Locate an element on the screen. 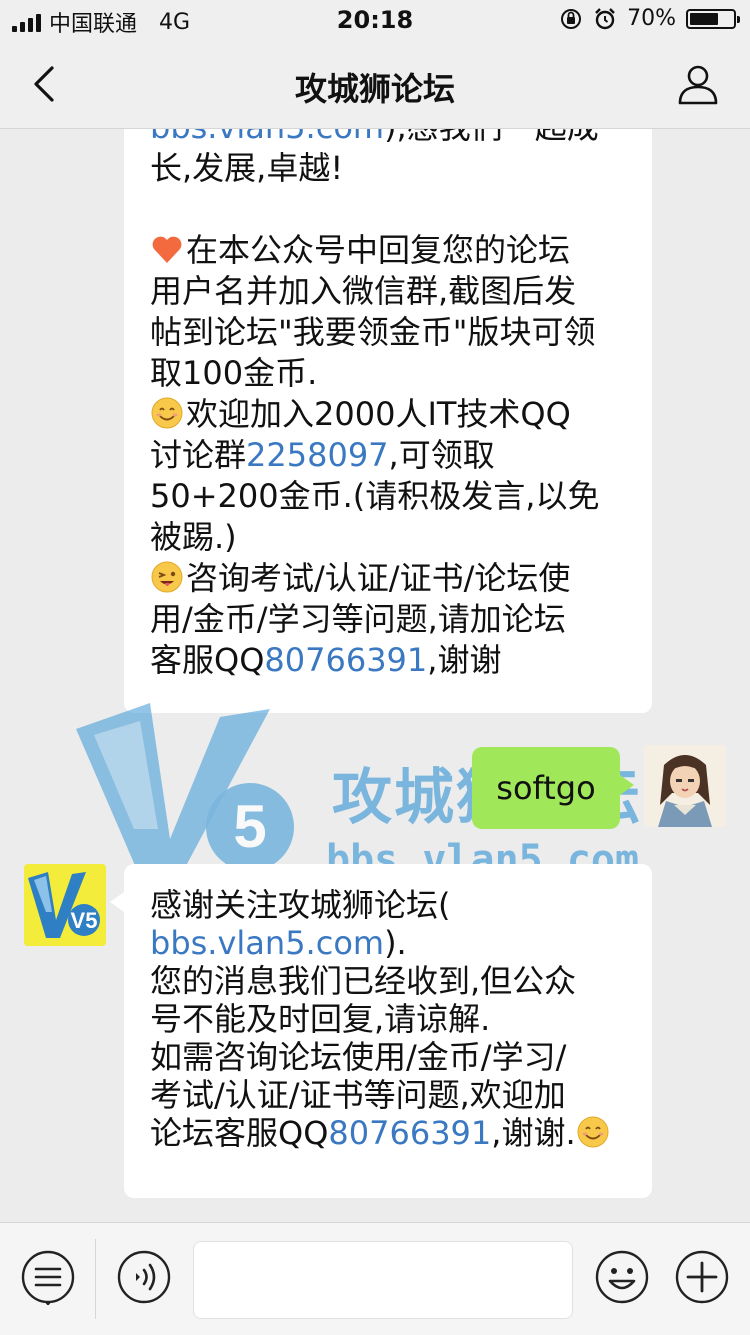  message-text: 在本公众号中回复您的论坛 is located at coordinates (378, 250).